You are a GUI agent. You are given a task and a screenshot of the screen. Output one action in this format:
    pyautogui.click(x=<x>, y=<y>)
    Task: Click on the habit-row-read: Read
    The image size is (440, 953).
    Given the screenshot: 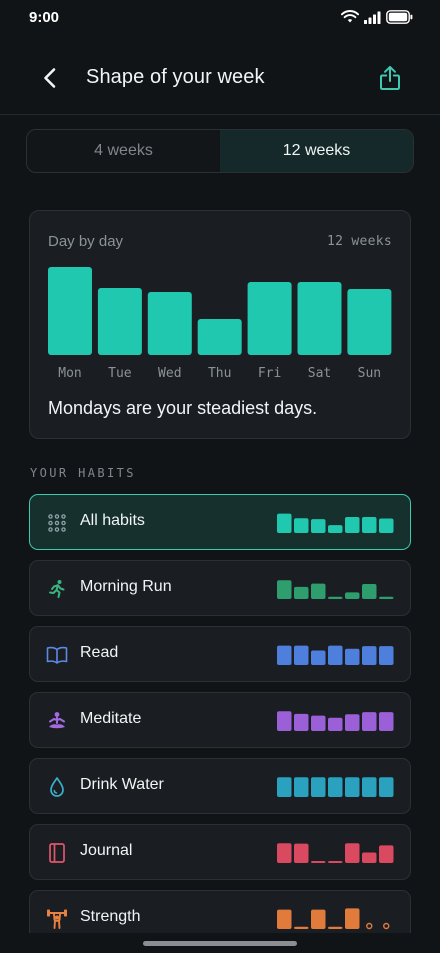 What is the action you would take?
    pyautogui.click(x=220, y=654)
    